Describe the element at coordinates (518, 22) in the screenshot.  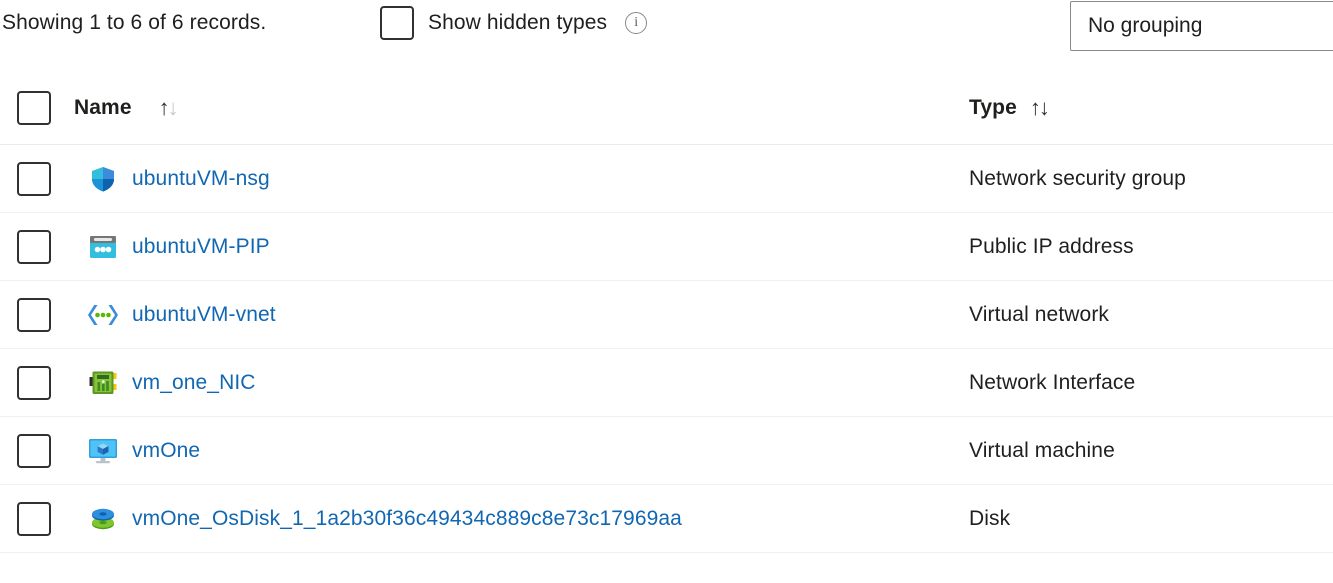
I see `show-hidden-types-label: Show hidden types` at that location.